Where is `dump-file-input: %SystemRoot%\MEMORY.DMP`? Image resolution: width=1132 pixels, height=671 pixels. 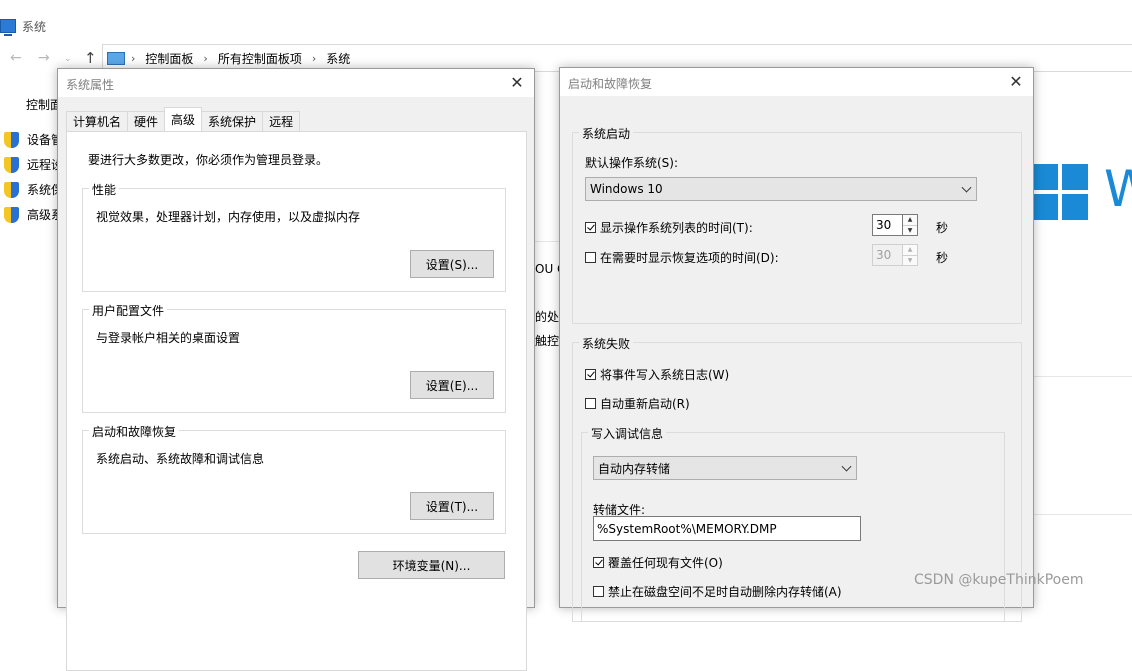
dump-file-input: %SystemRoot%\MEMORY.DMP is located at coordinates (727, 528).